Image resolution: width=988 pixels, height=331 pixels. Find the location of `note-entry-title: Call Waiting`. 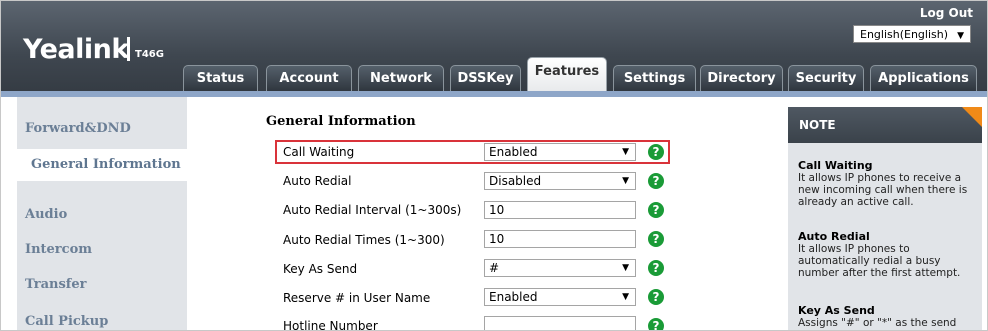

note-entry-title: Call Waiting is located at coordinates (835, 165).